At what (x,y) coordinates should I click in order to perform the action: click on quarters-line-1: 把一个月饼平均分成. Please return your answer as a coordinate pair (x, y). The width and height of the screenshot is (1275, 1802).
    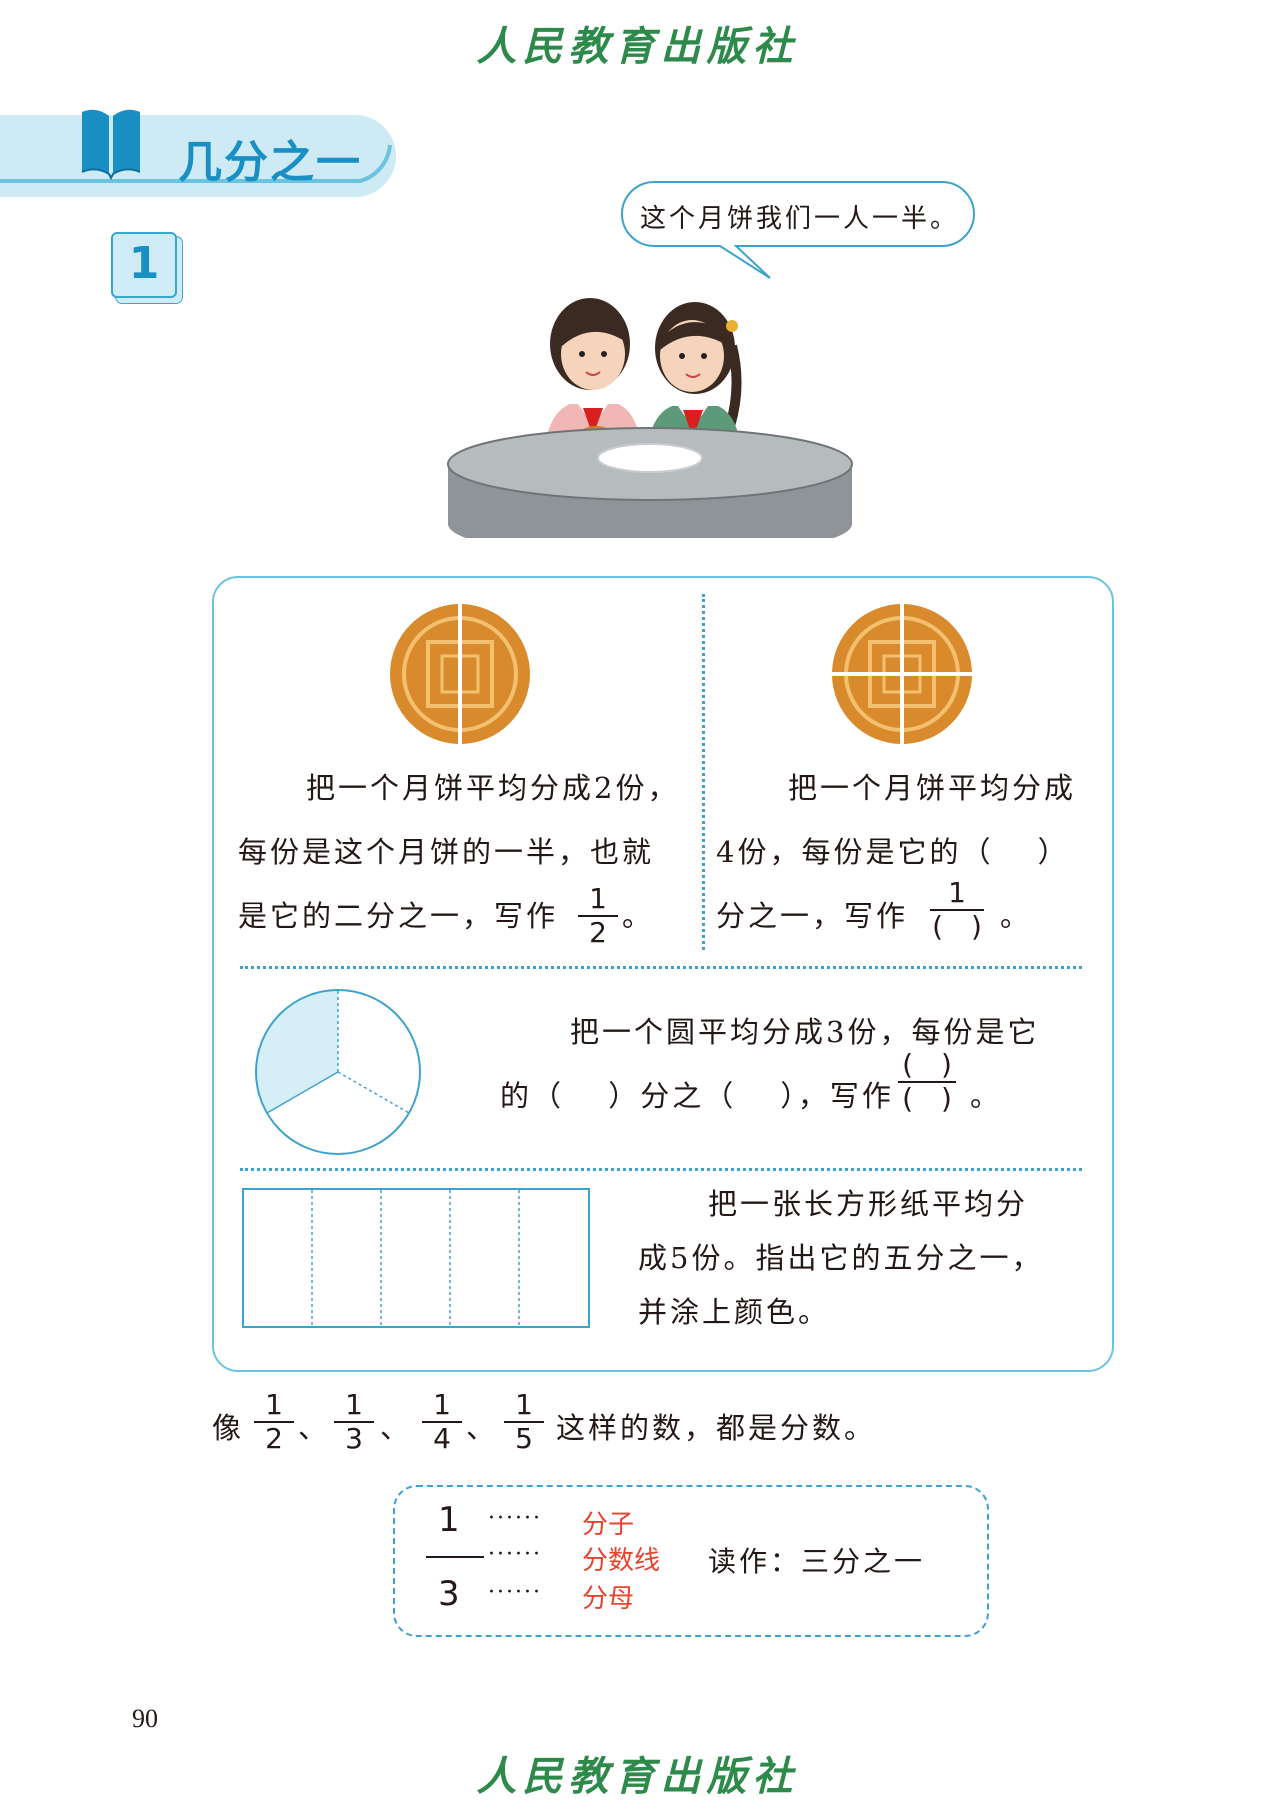
    Looking at the image, I should click on (932, 788).